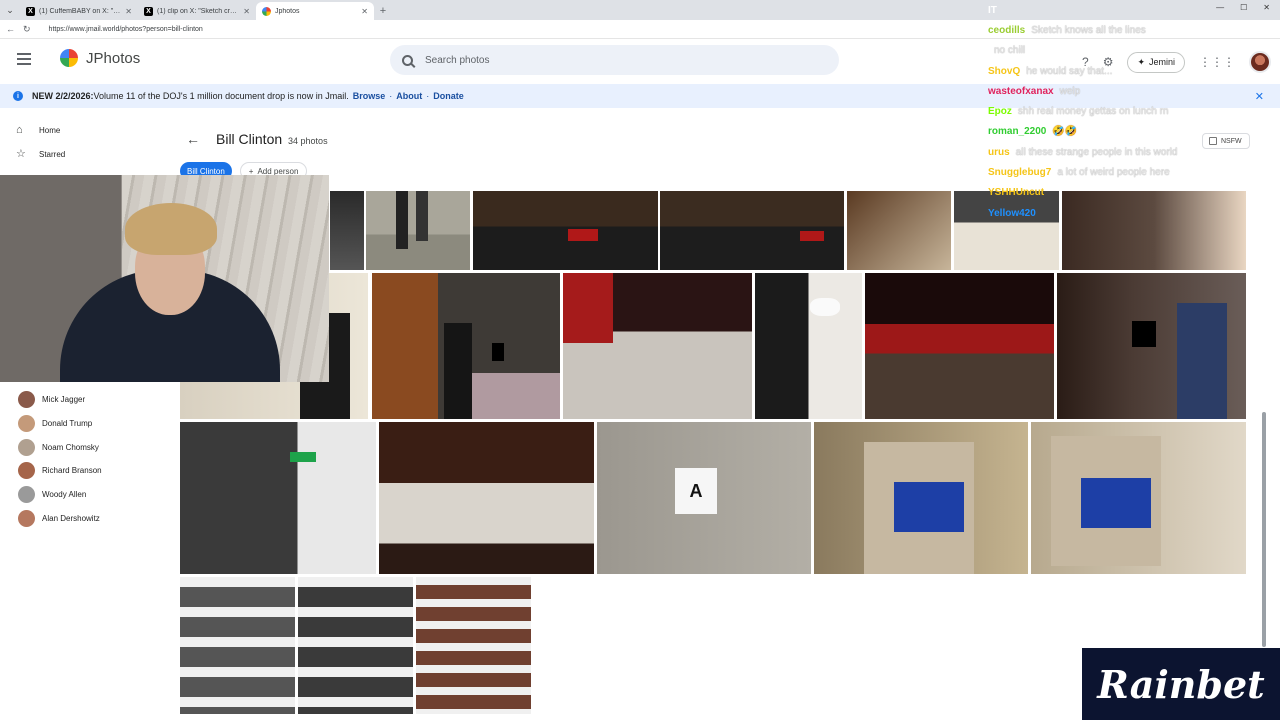  I want to click on chat-username: ceodills, so click(1007, 30).